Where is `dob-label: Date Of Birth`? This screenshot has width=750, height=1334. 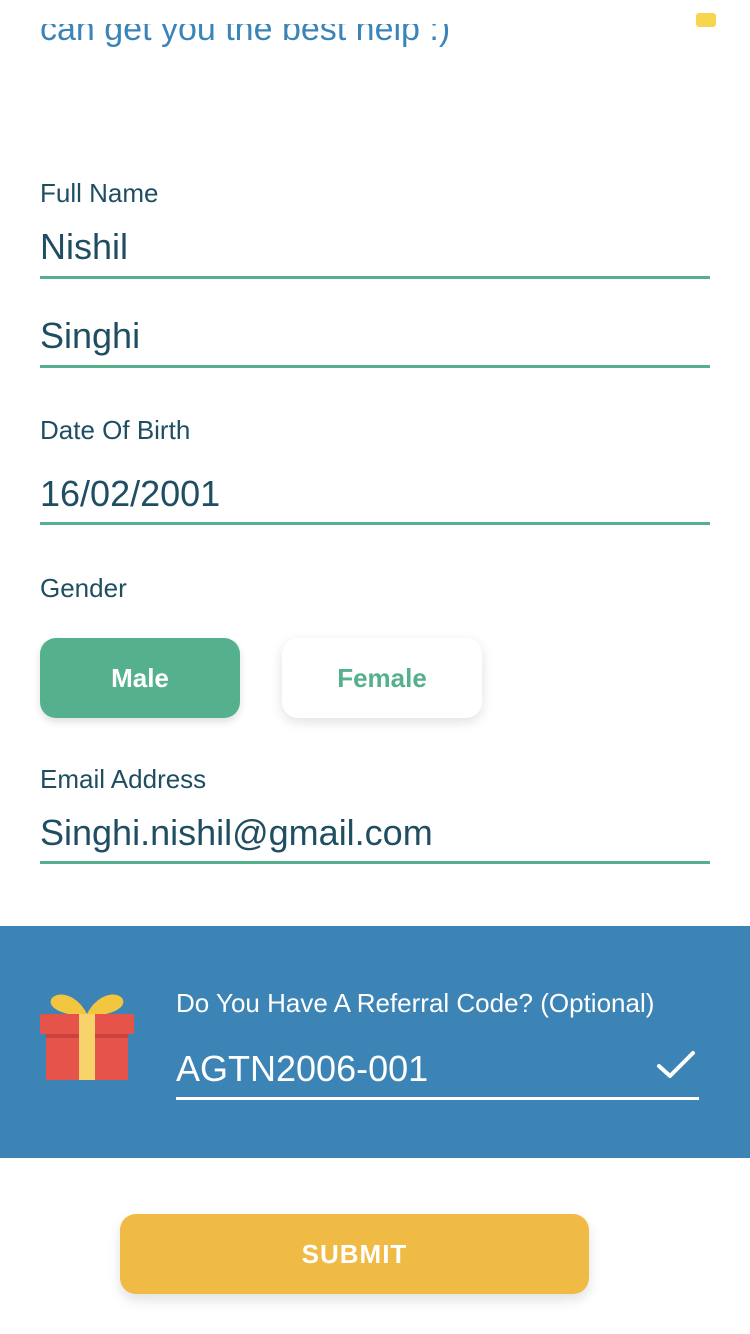 dob-label: Date Of Birth is located at coordinates (115, 430).